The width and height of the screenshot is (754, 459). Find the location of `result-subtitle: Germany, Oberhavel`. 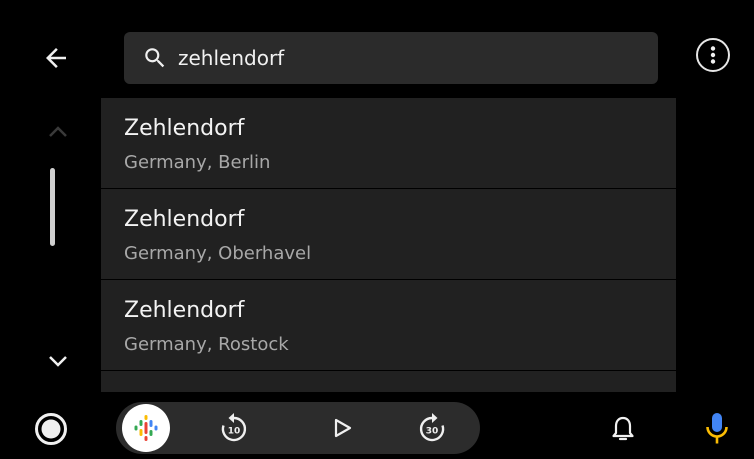

result-subtitle: Germany, Oberhavel is located at coordinates (218, 253).